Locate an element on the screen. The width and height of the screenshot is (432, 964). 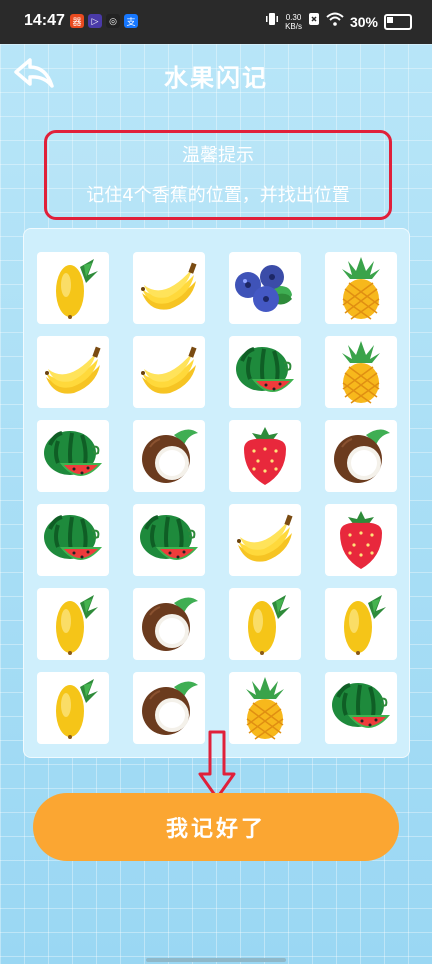
tip-box: 温馨提示 记住4个香蕉的位置，并找出位置 is located at coordinates (218, 175).